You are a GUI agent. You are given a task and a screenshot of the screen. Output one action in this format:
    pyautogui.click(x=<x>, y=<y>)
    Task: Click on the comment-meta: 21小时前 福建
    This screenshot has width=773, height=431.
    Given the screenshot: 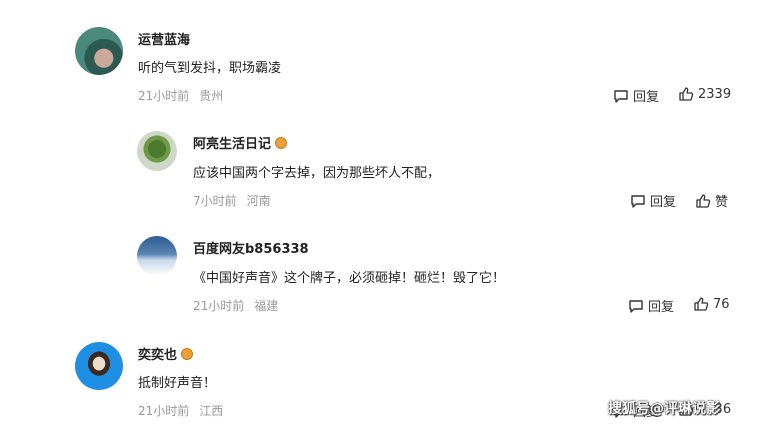 What is the action you would take?
    pyautogui.click(x=235, y=305)
    